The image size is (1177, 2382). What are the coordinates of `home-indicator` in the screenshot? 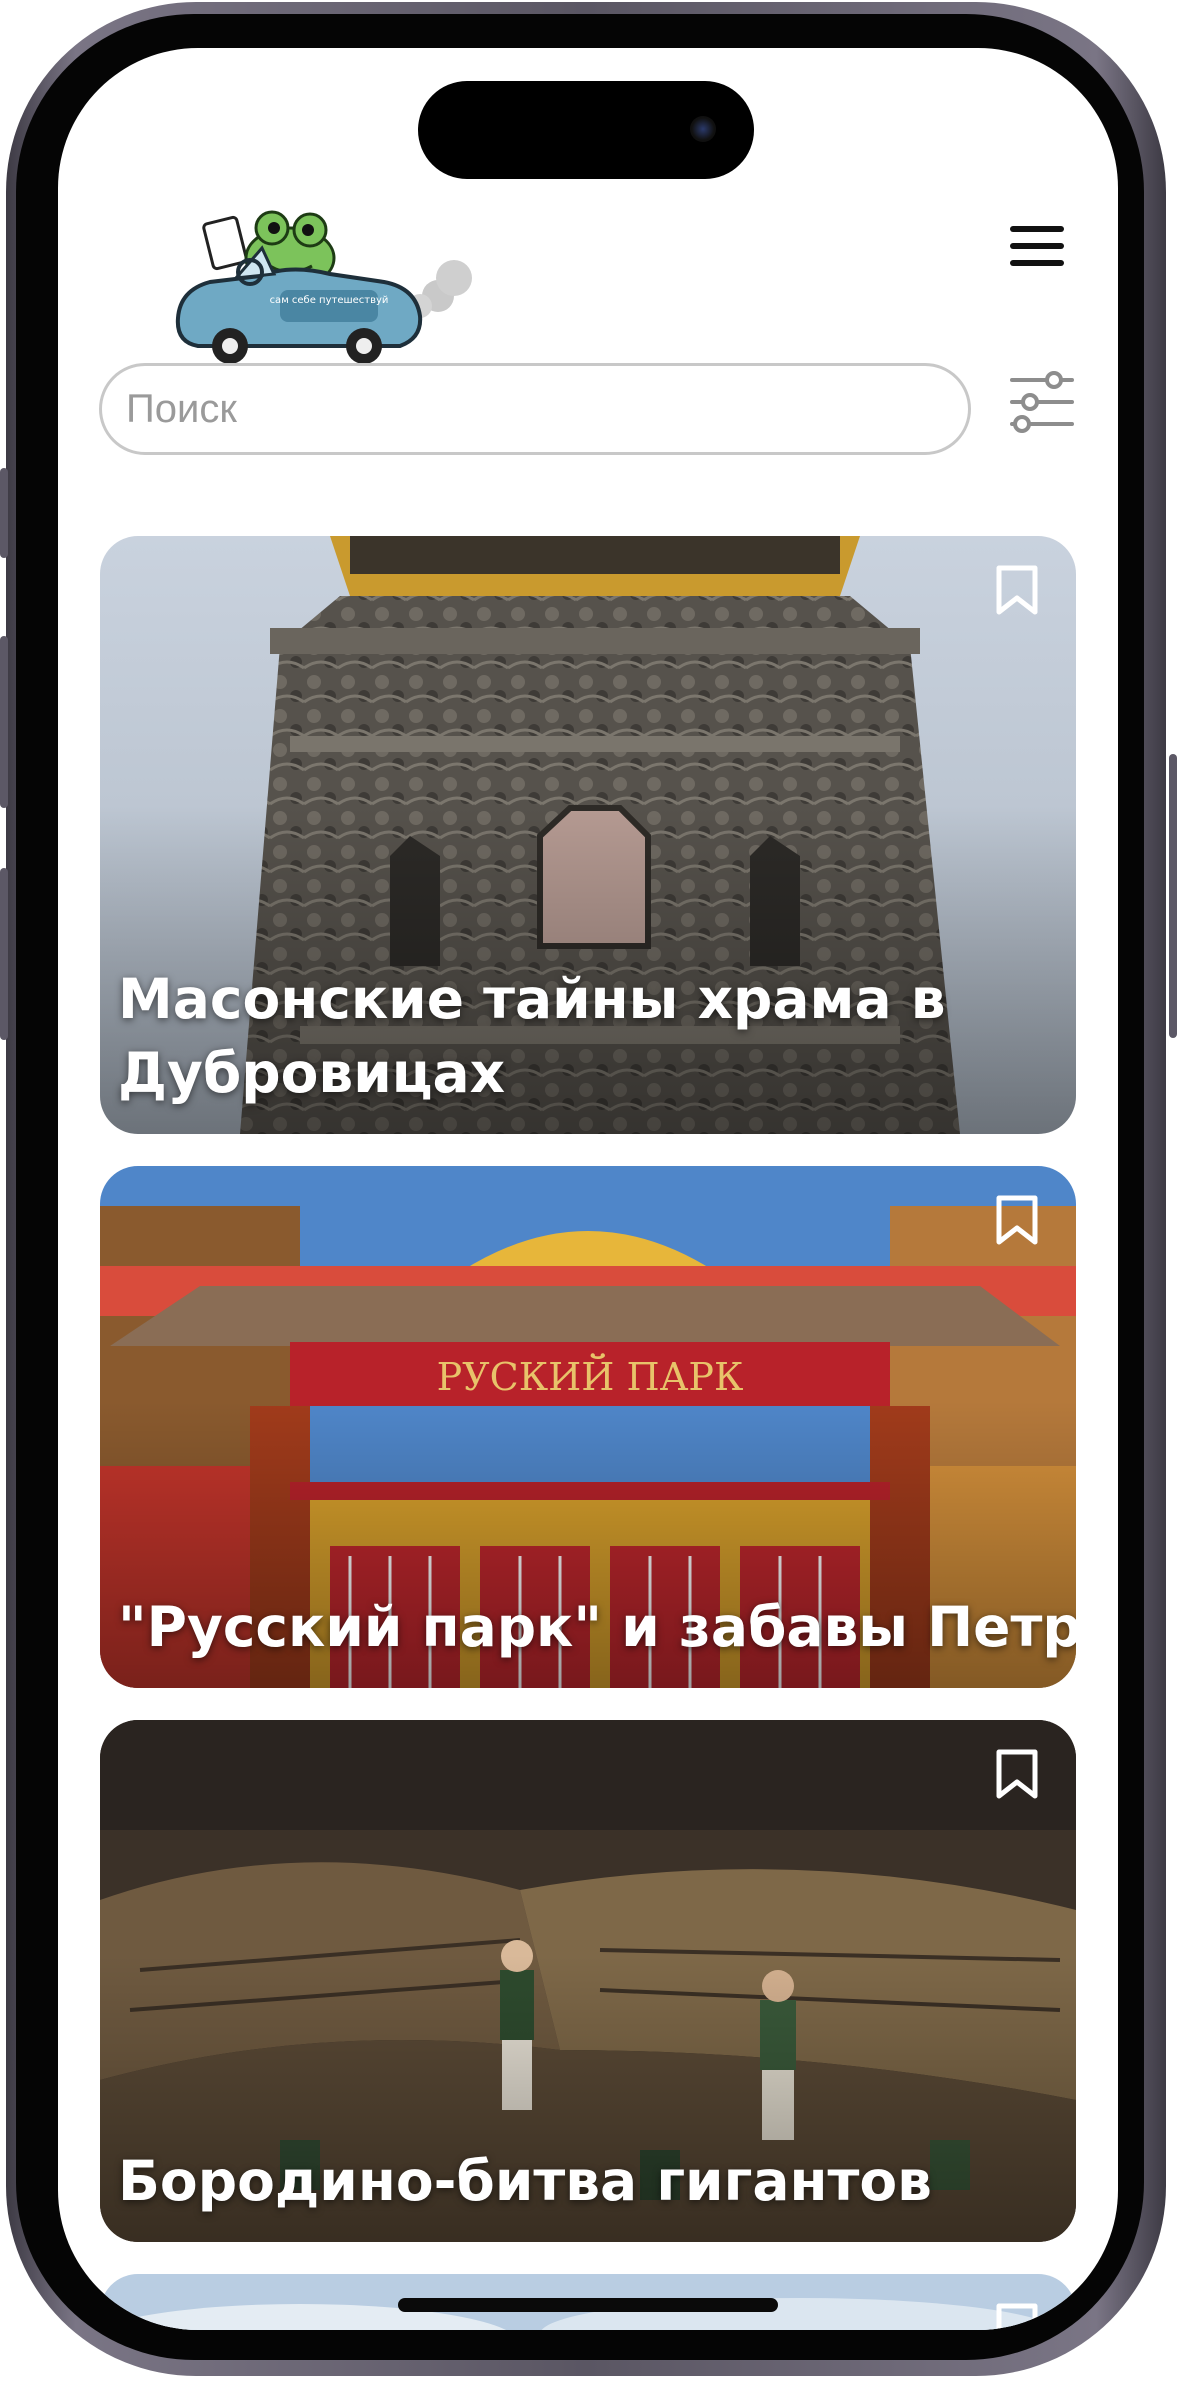 It's located at (588, 2305).